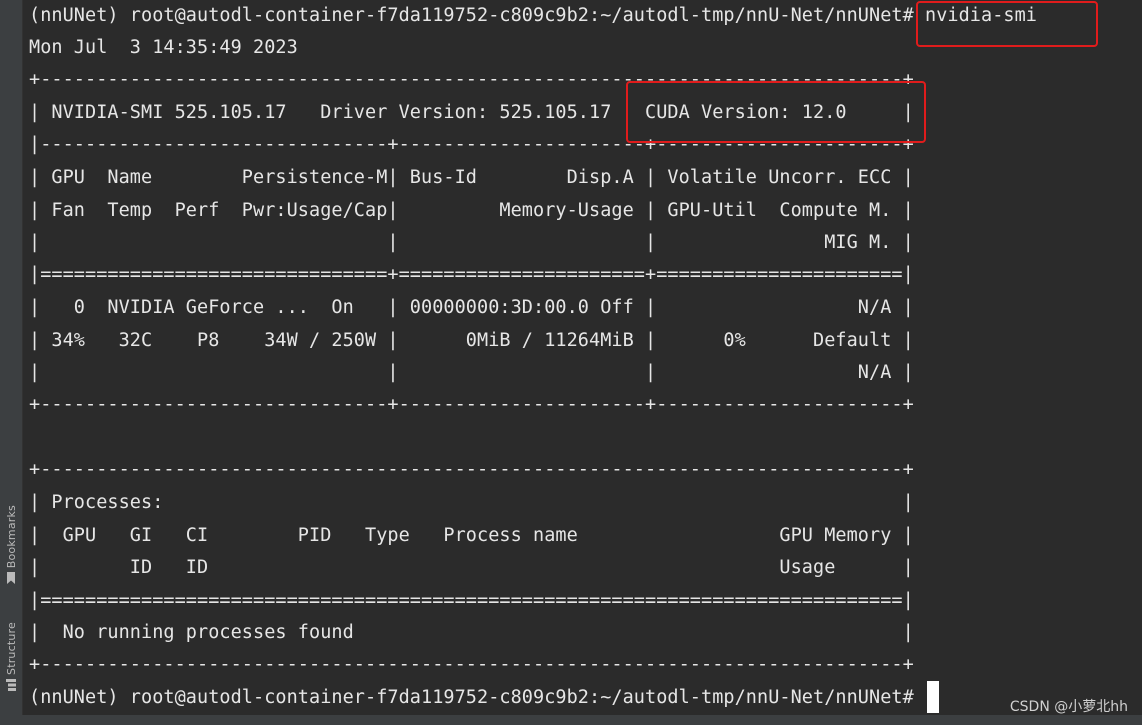  What do you see at coordinates (1007, 24) in the screenshot?
I see `command-highlight-box` at bounding box center [1007, 24].